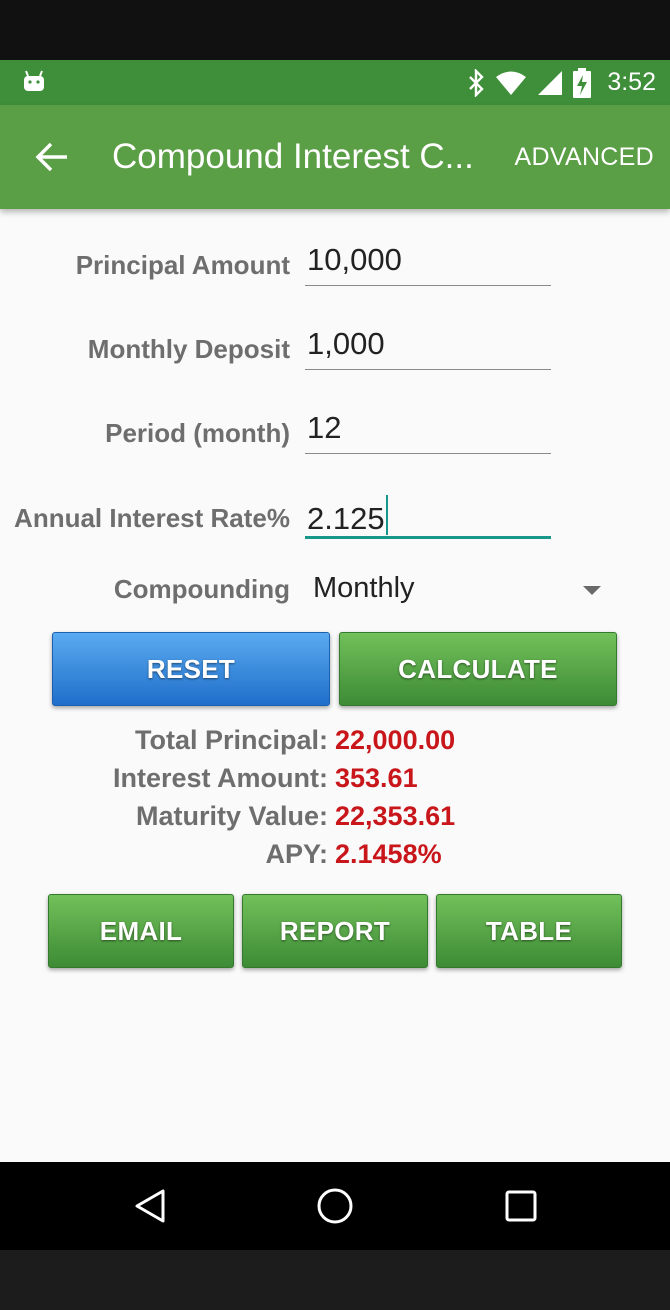 The height and width of the screenshot is (1310, 670). I want to click on apy-row: APY: 2.1458%, so click(335, 854).